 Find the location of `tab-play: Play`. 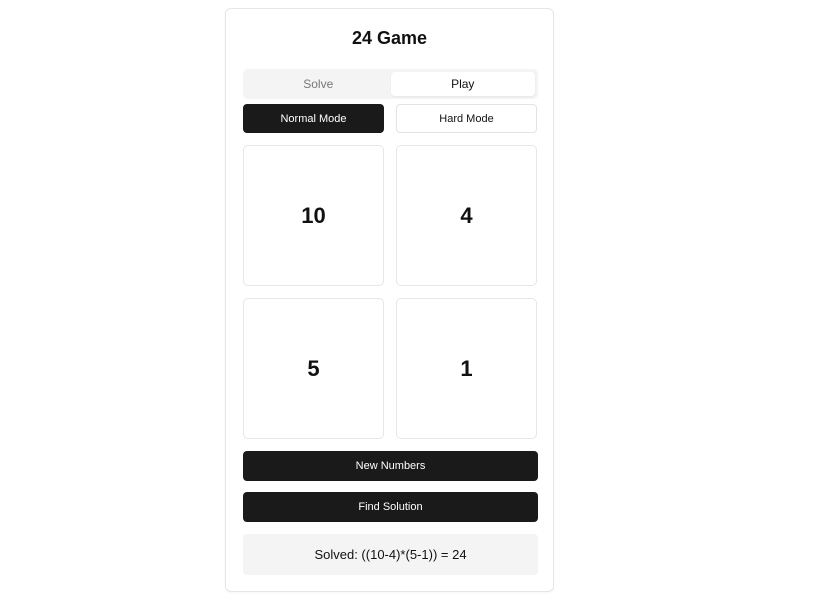

tab-play: Play is located at coordinates (462, 84).